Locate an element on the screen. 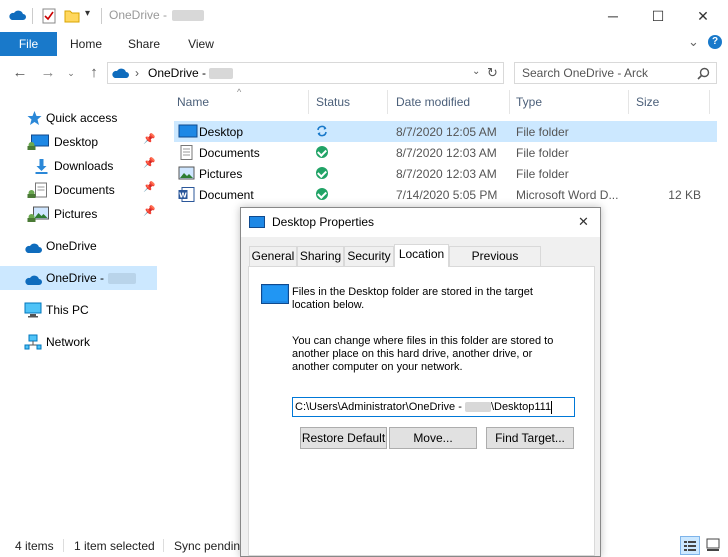 The width and height of the screenshot is (728, 557). tab-view: View is located at coordinates (201, 44).